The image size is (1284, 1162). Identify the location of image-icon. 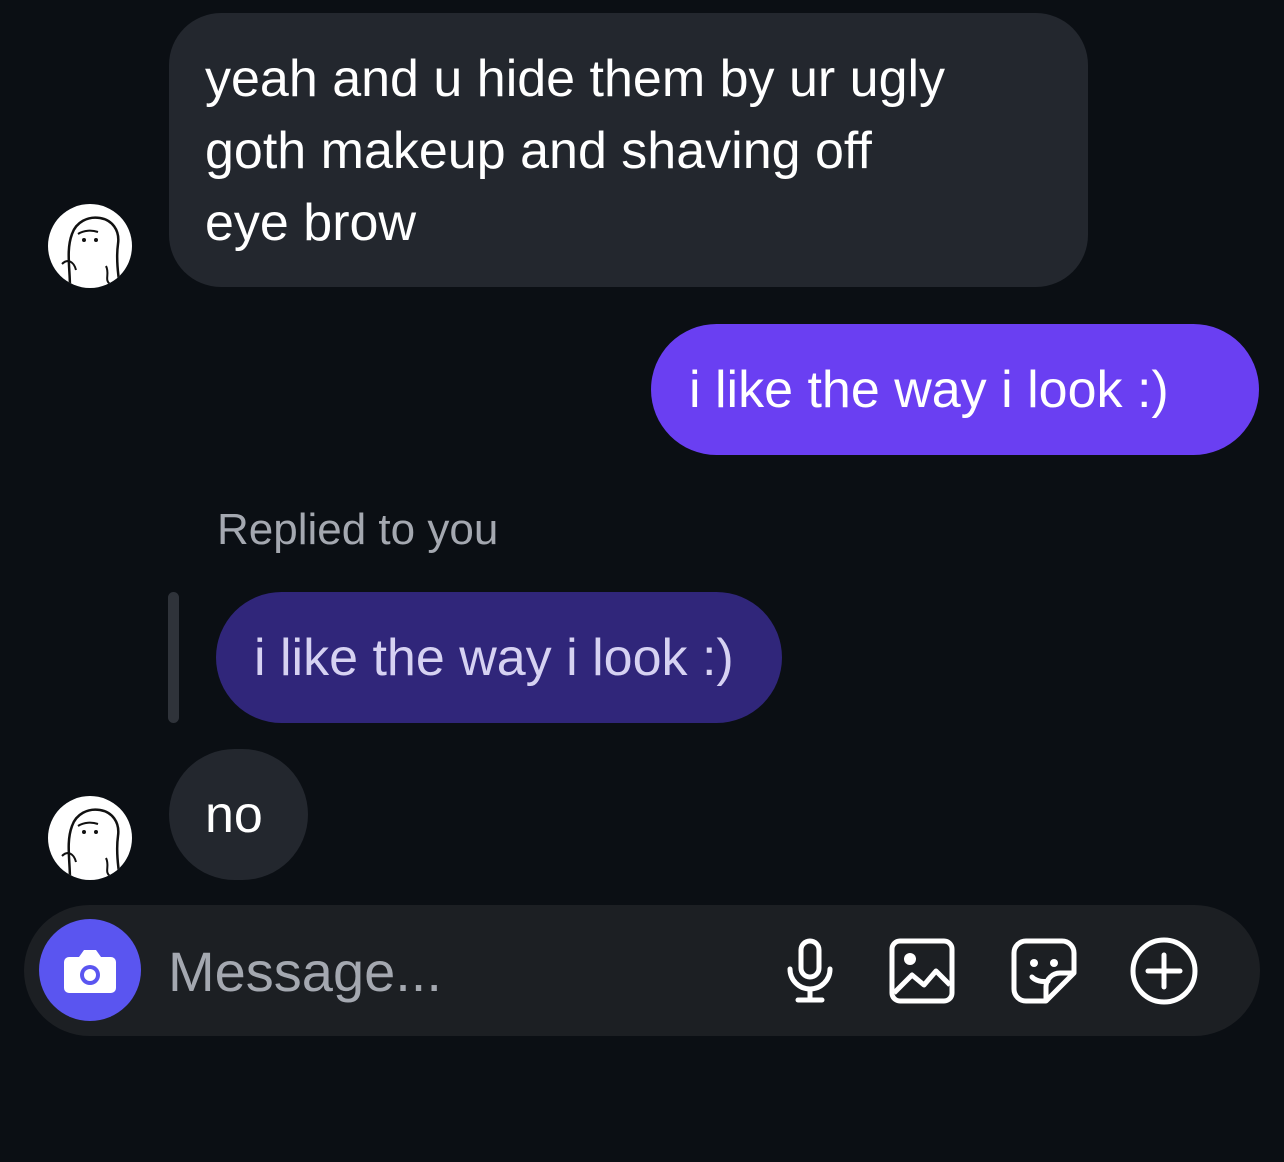
(922, 971).